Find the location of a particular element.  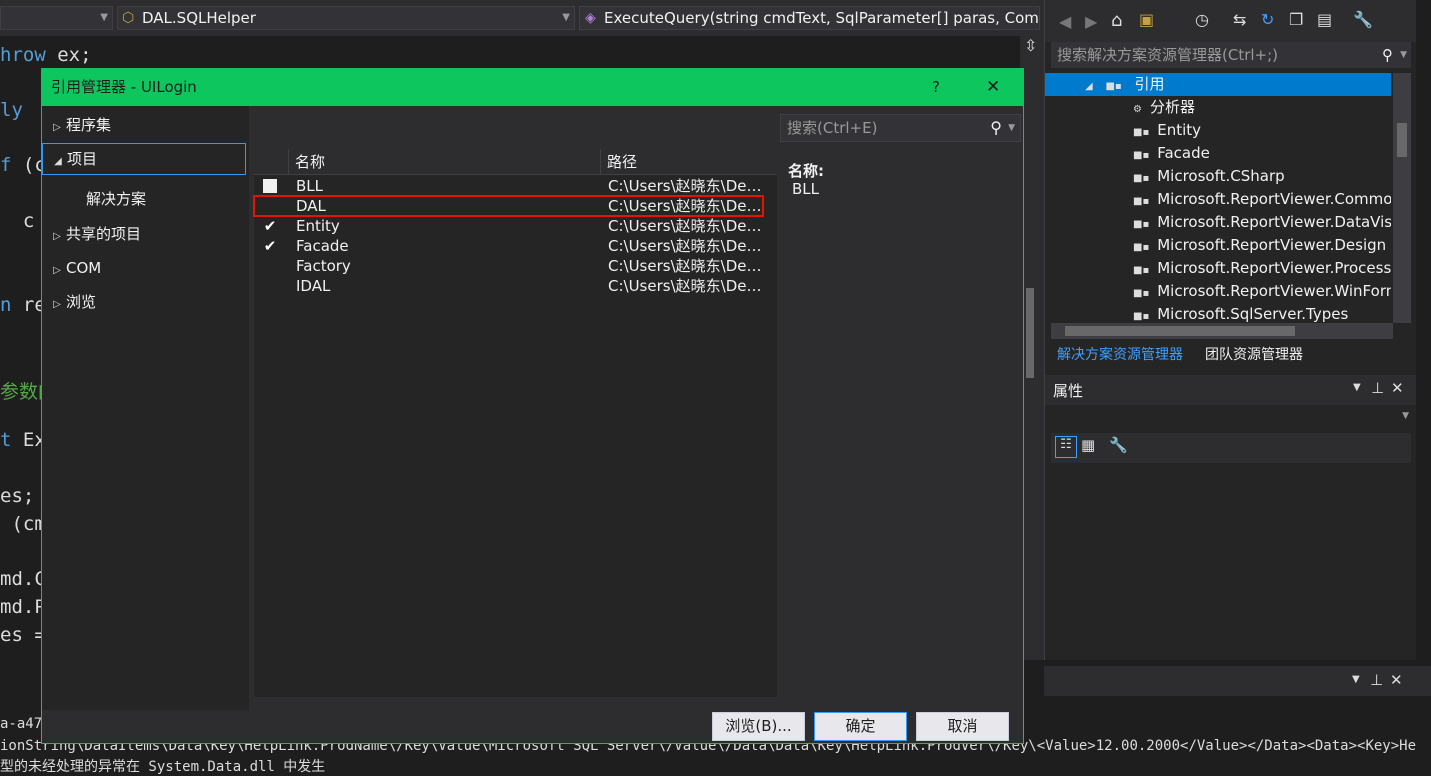

tree-item-label: Facade is located at coordinates (1183, 153).